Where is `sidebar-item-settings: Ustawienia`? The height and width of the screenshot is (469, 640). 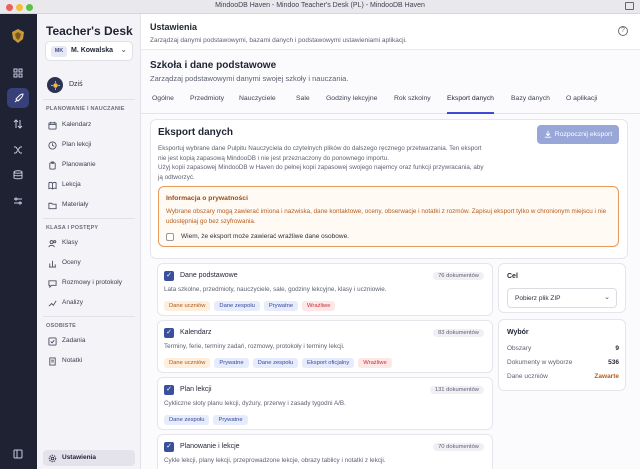
sidebar-item-settings: Ustawienia is located at coordinates (89, 458).